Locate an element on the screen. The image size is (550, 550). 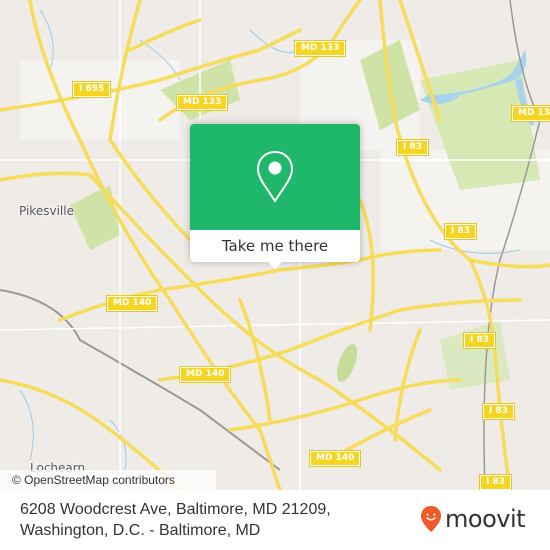
moovit-pin-icon is located at coordinates (431, 519).